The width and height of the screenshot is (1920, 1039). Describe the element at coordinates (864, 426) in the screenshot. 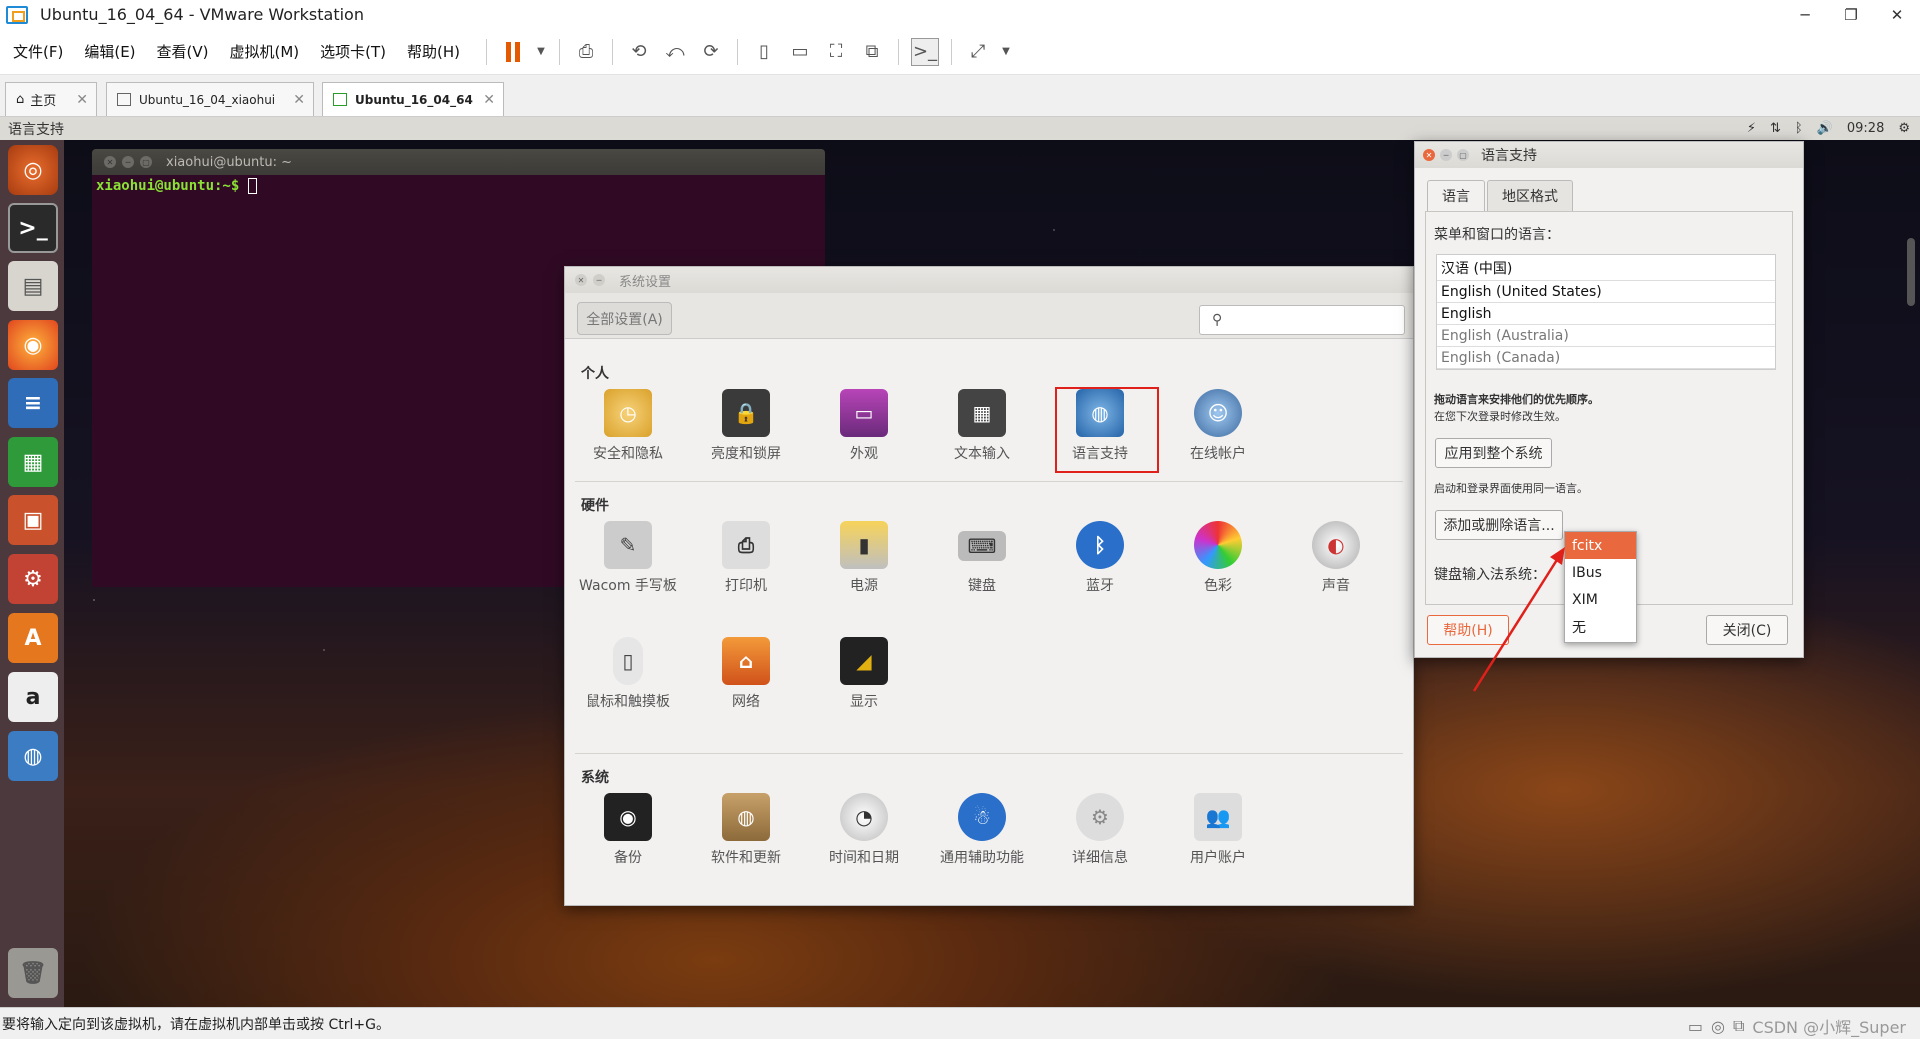

I see `item-appearance: ▭ 外观` at that location.